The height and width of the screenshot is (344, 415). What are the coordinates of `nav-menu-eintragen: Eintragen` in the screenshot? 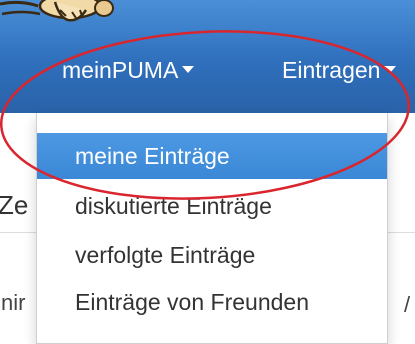 It's located at (339, 70).